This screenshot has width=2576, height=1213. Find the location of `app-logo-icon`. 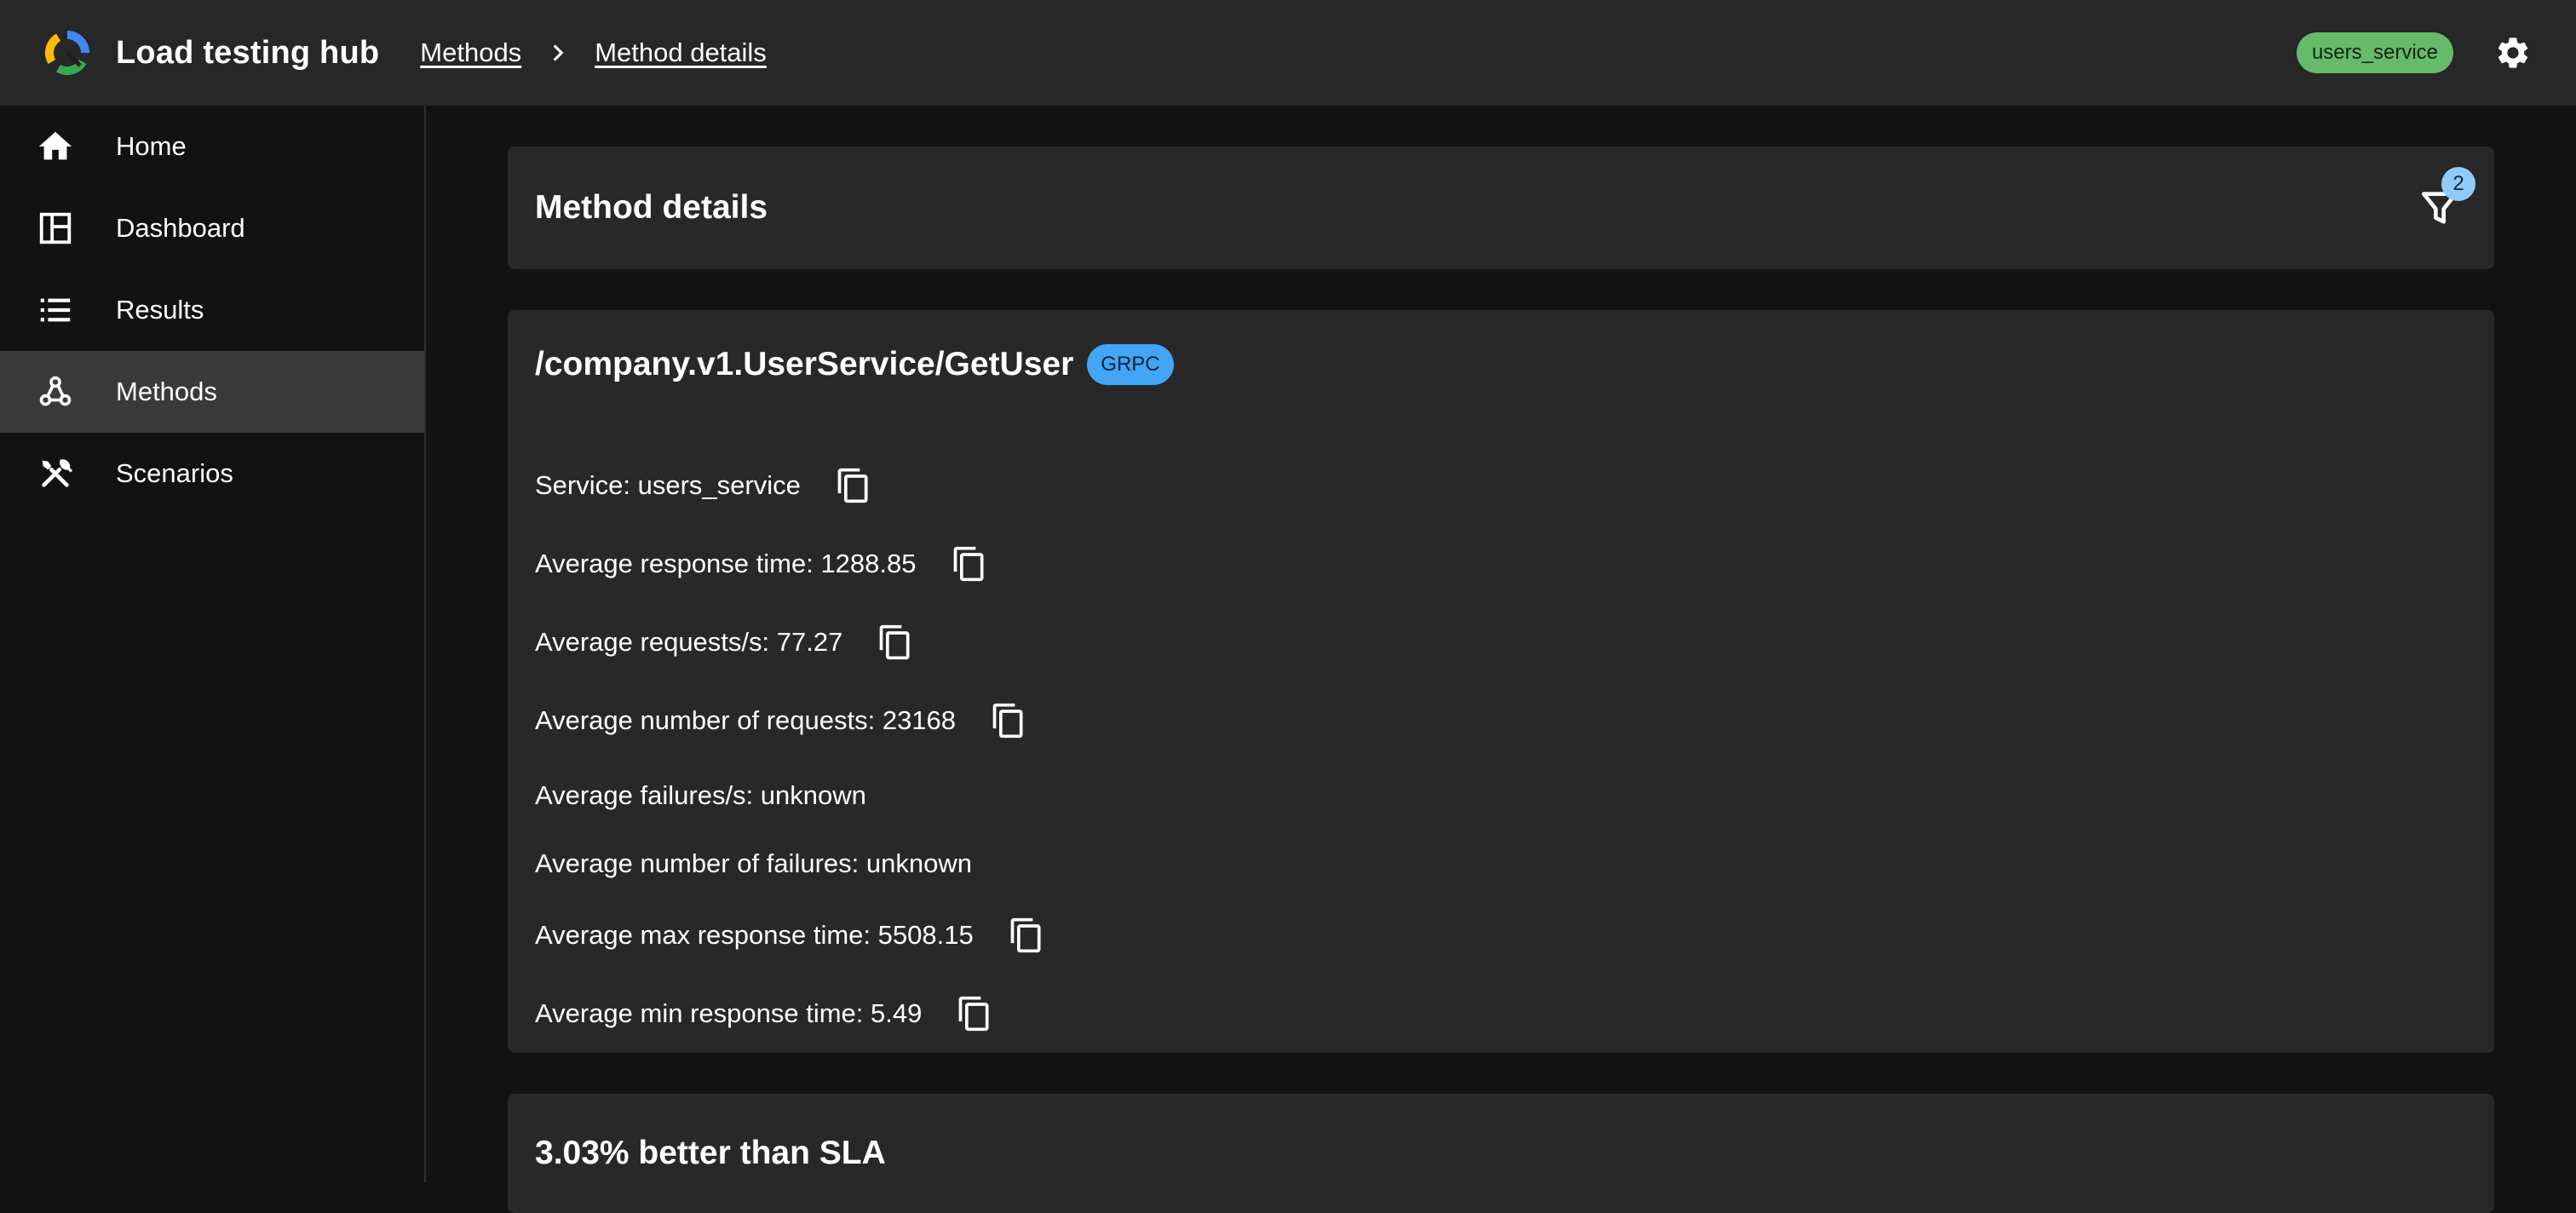

app-logo-icon is located at coordinates (67, 53).